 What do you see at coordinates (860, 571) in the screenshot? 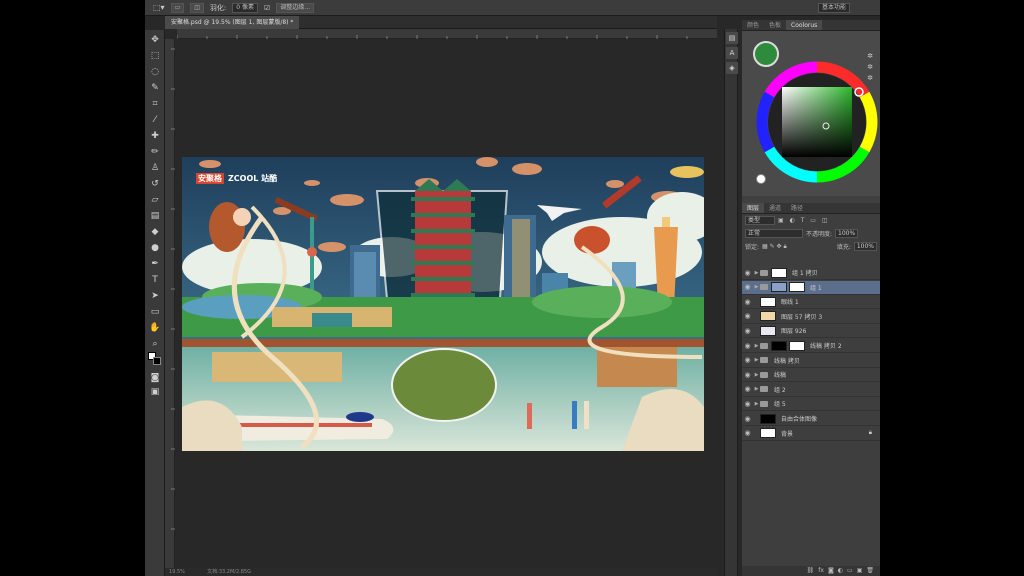
I see `new-layer-icon: ▣` at bounding box center [860, 571].